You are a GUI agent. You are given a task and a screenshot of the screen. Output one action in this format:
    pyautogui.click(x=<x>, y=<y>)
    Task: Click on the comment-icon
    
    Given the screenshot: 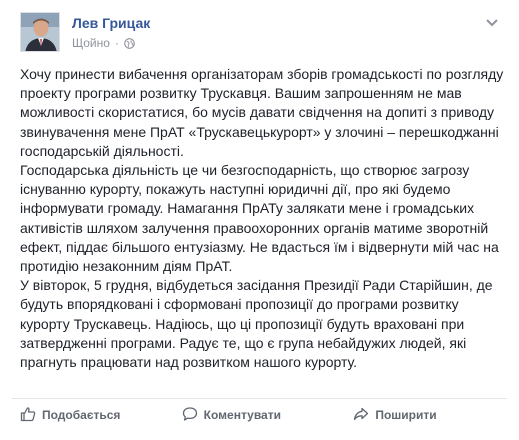 What is the action you would take?
    pyautogui.click(x=190, y=415)
    